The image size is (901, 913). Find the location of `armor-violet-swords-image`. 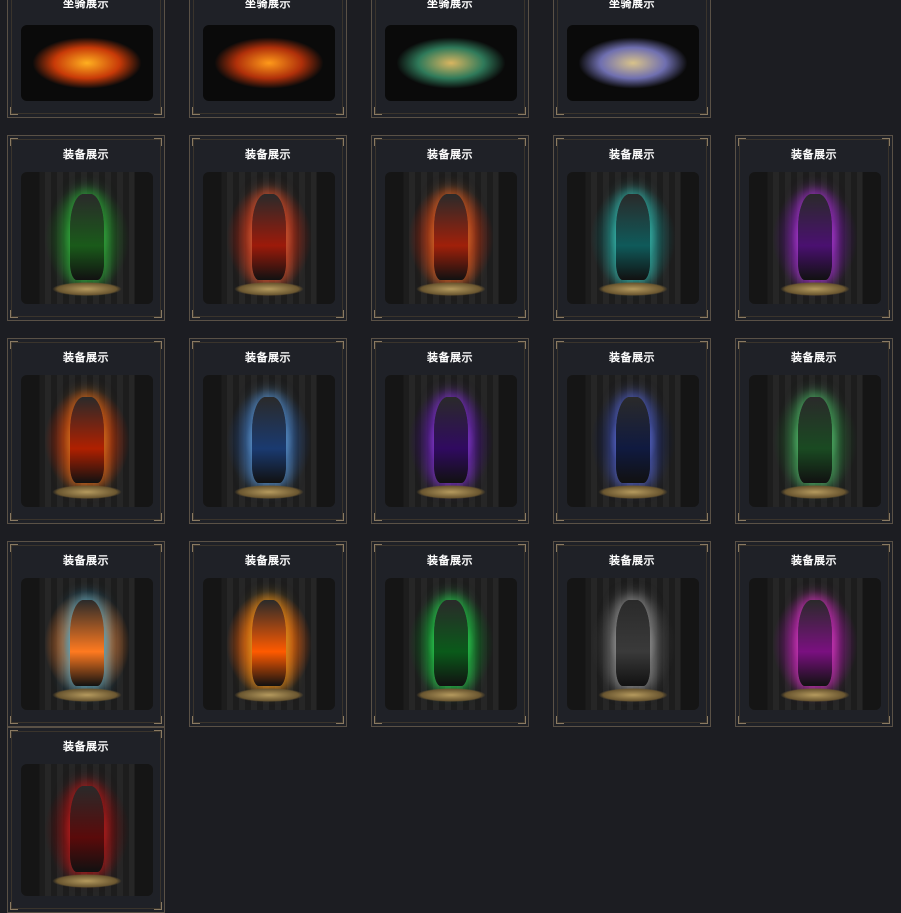

armor-violet-swords-image is located at coordinates (815, 238).